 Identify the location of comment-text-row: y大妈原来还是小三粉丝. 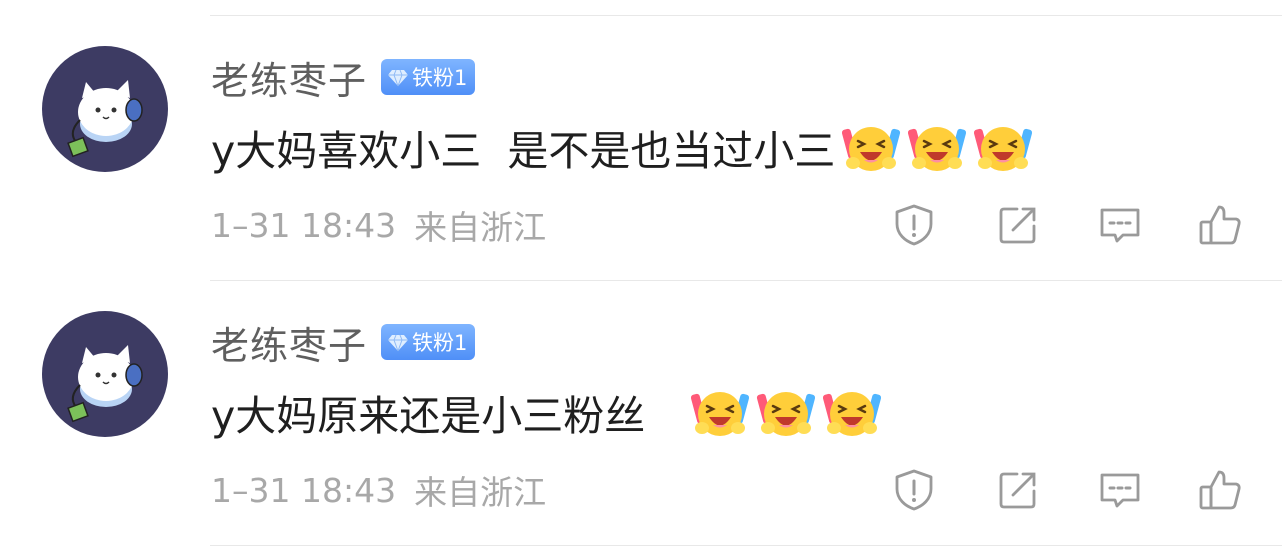
(547, 412).